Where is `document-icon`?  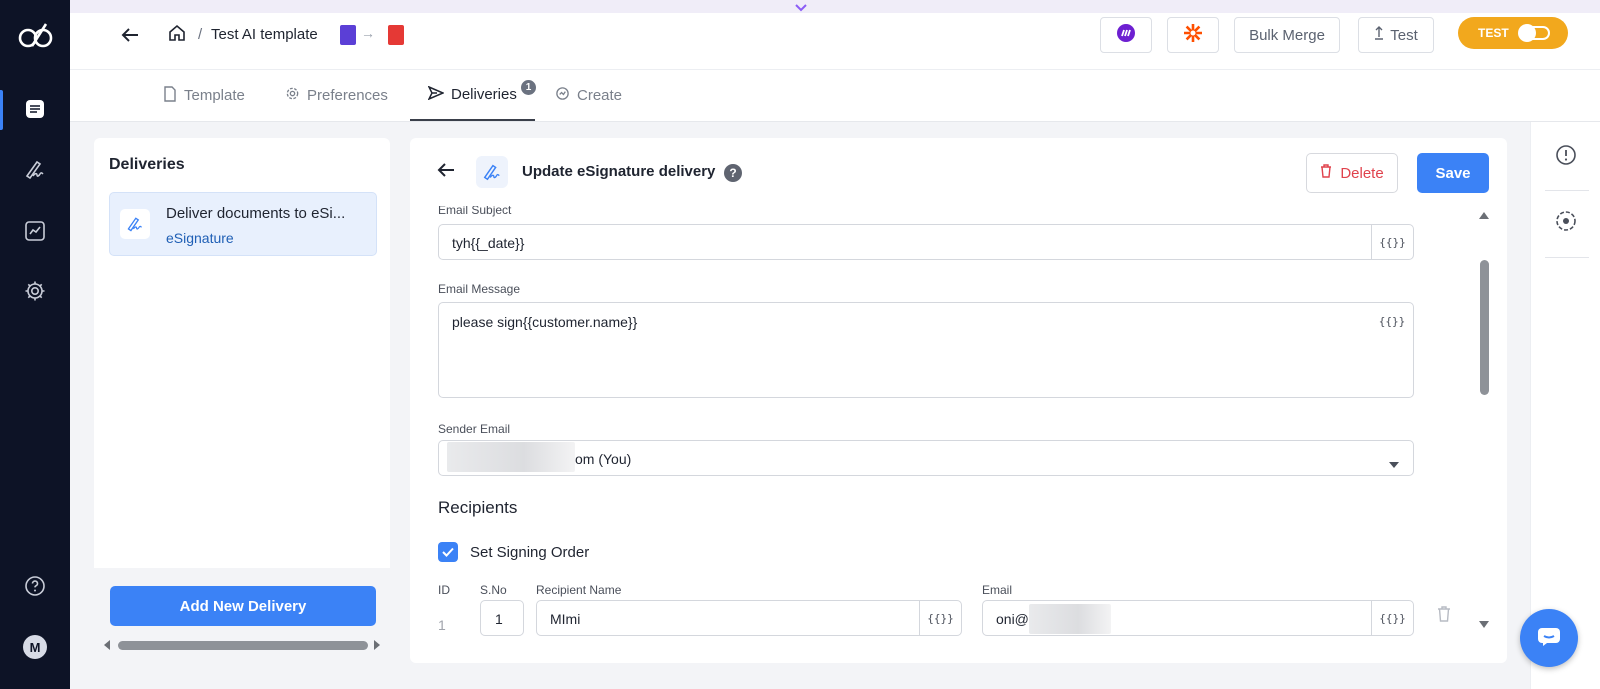 document-icon is located at coordinates (35, 110).